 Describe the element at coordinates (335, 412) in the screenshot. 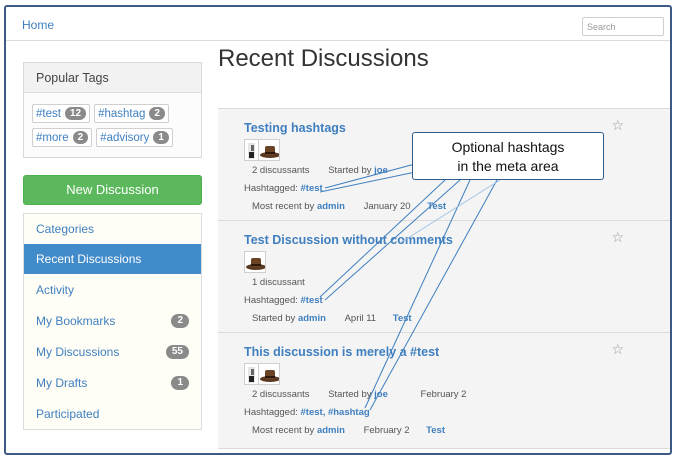

I see `hashtag-link: #test, #hashtag` at that location.